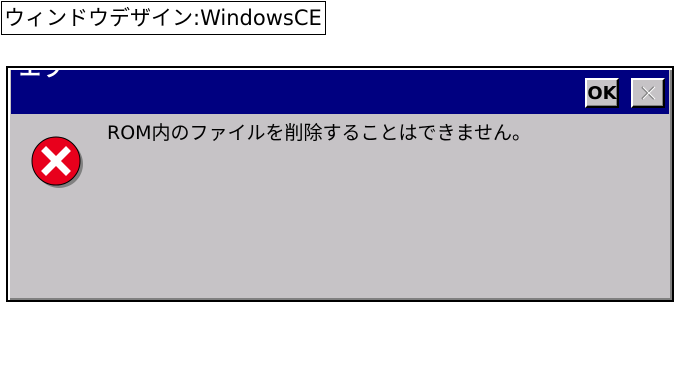 The height and width of the screenshot is (368, 680). I want to click on ok-button: OK, so click(602, 93).